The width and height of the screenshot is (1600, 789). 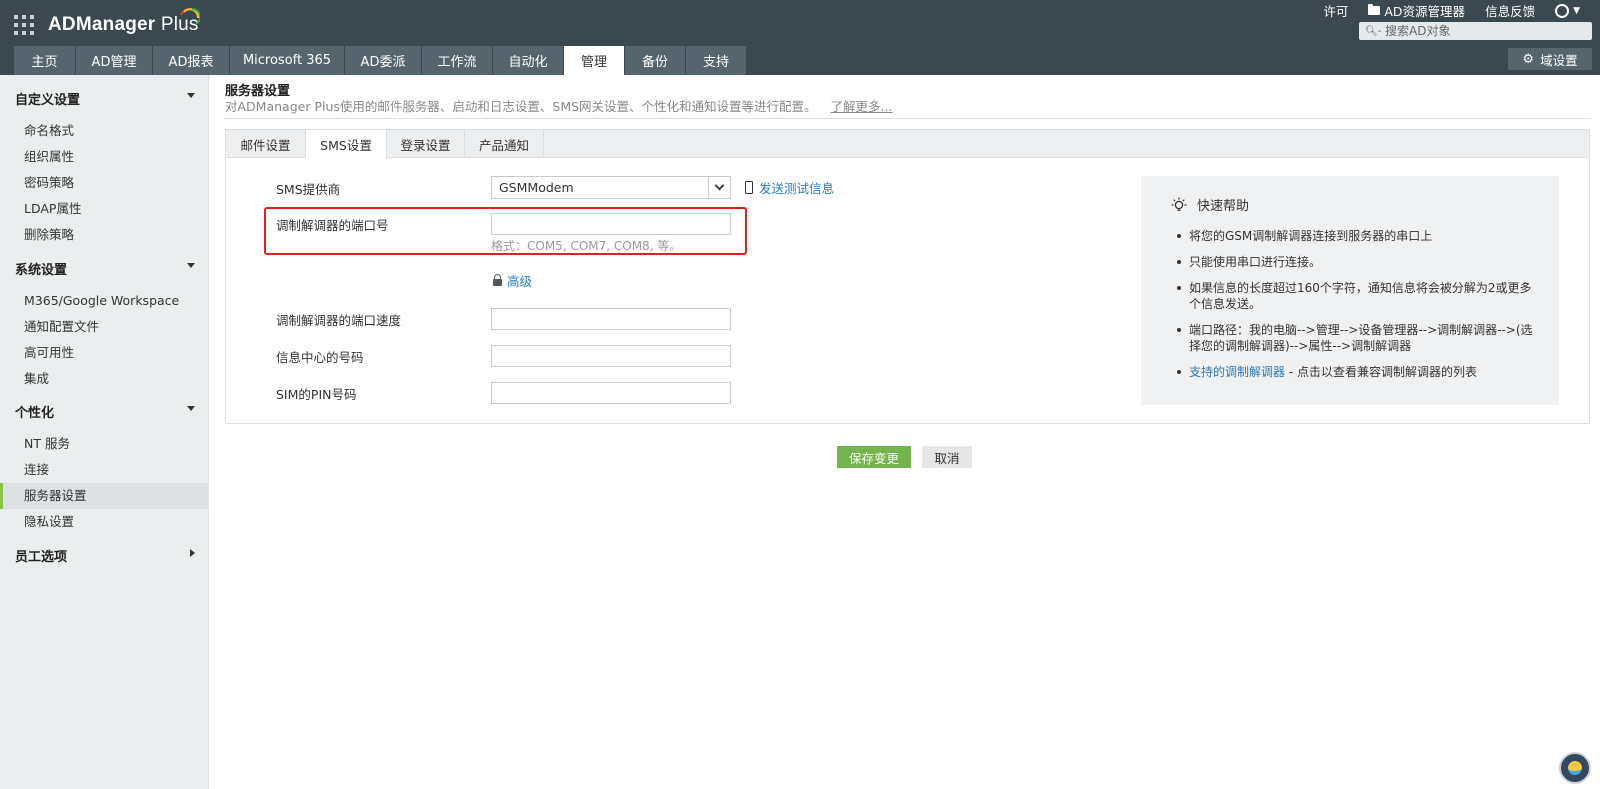 What do you see at coordinates (105, 268) in the screenshot?
I see `sidebar-section-system: 系统设置` at bounding box center [105, 268].